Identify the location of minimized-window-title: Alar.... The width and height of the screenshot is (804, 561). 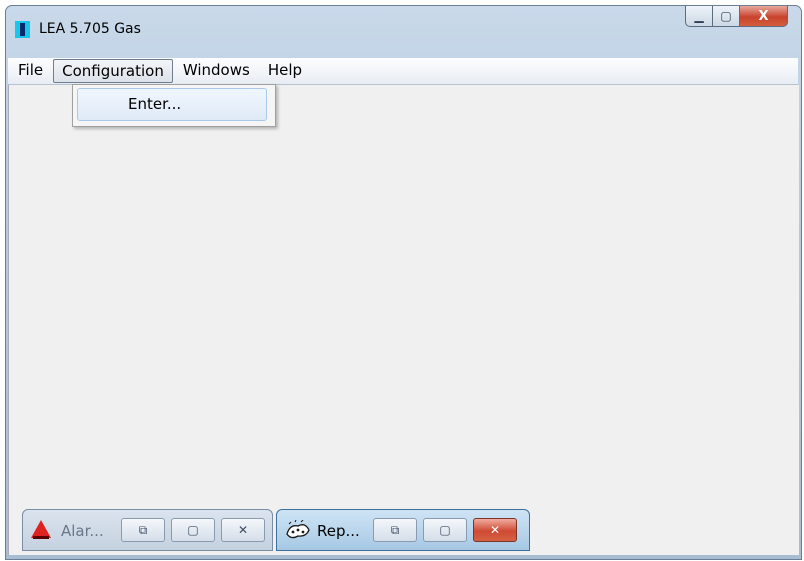
(82, 531).